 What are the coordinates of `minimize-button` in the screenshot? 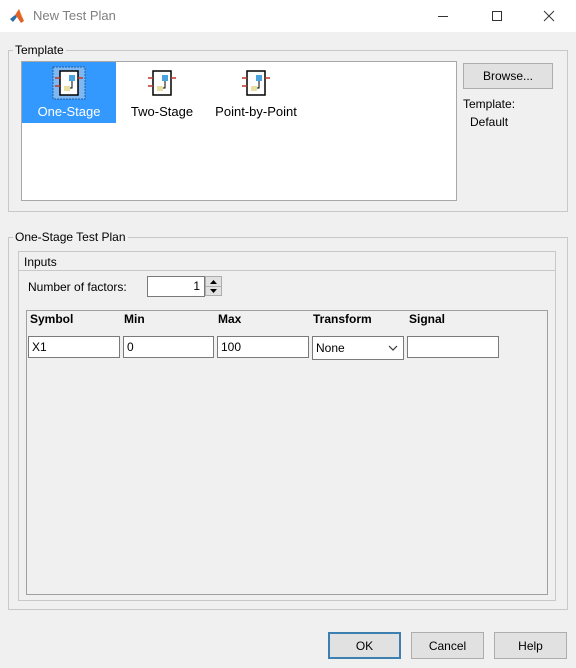 It's located at (443, 16).